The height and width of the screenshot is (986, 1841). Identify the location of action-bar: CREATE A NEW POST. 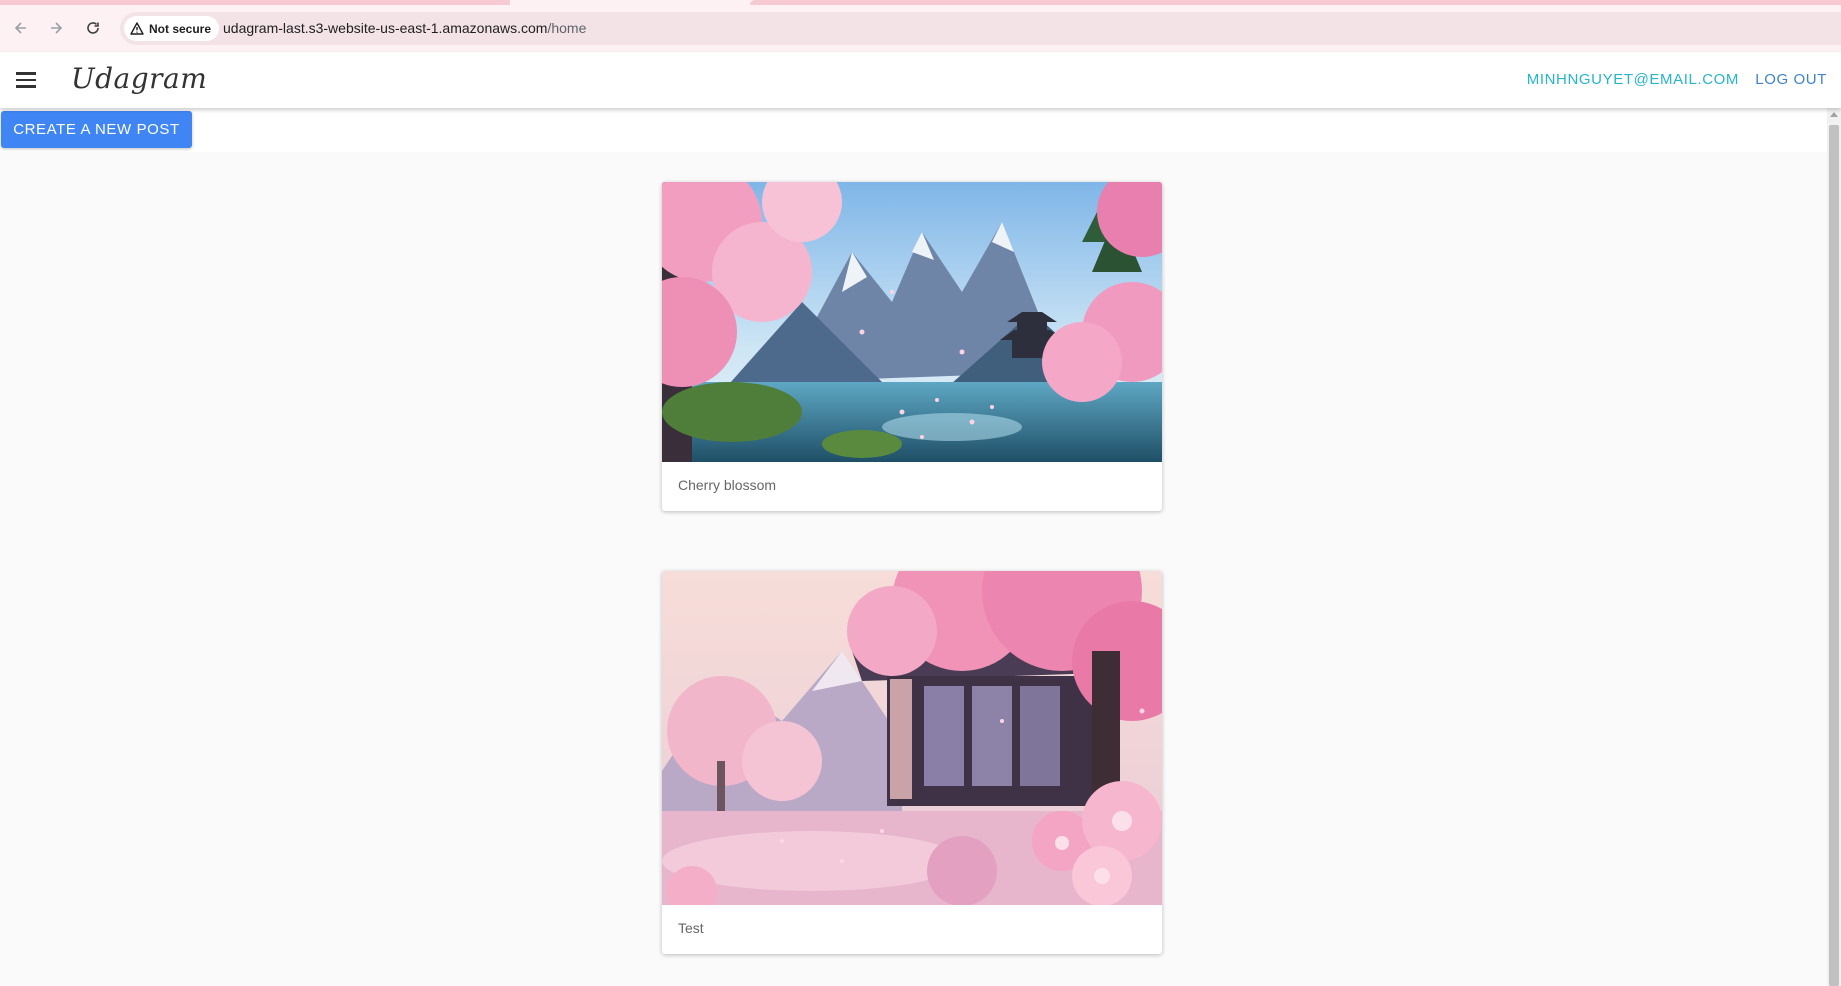
(913, 130).